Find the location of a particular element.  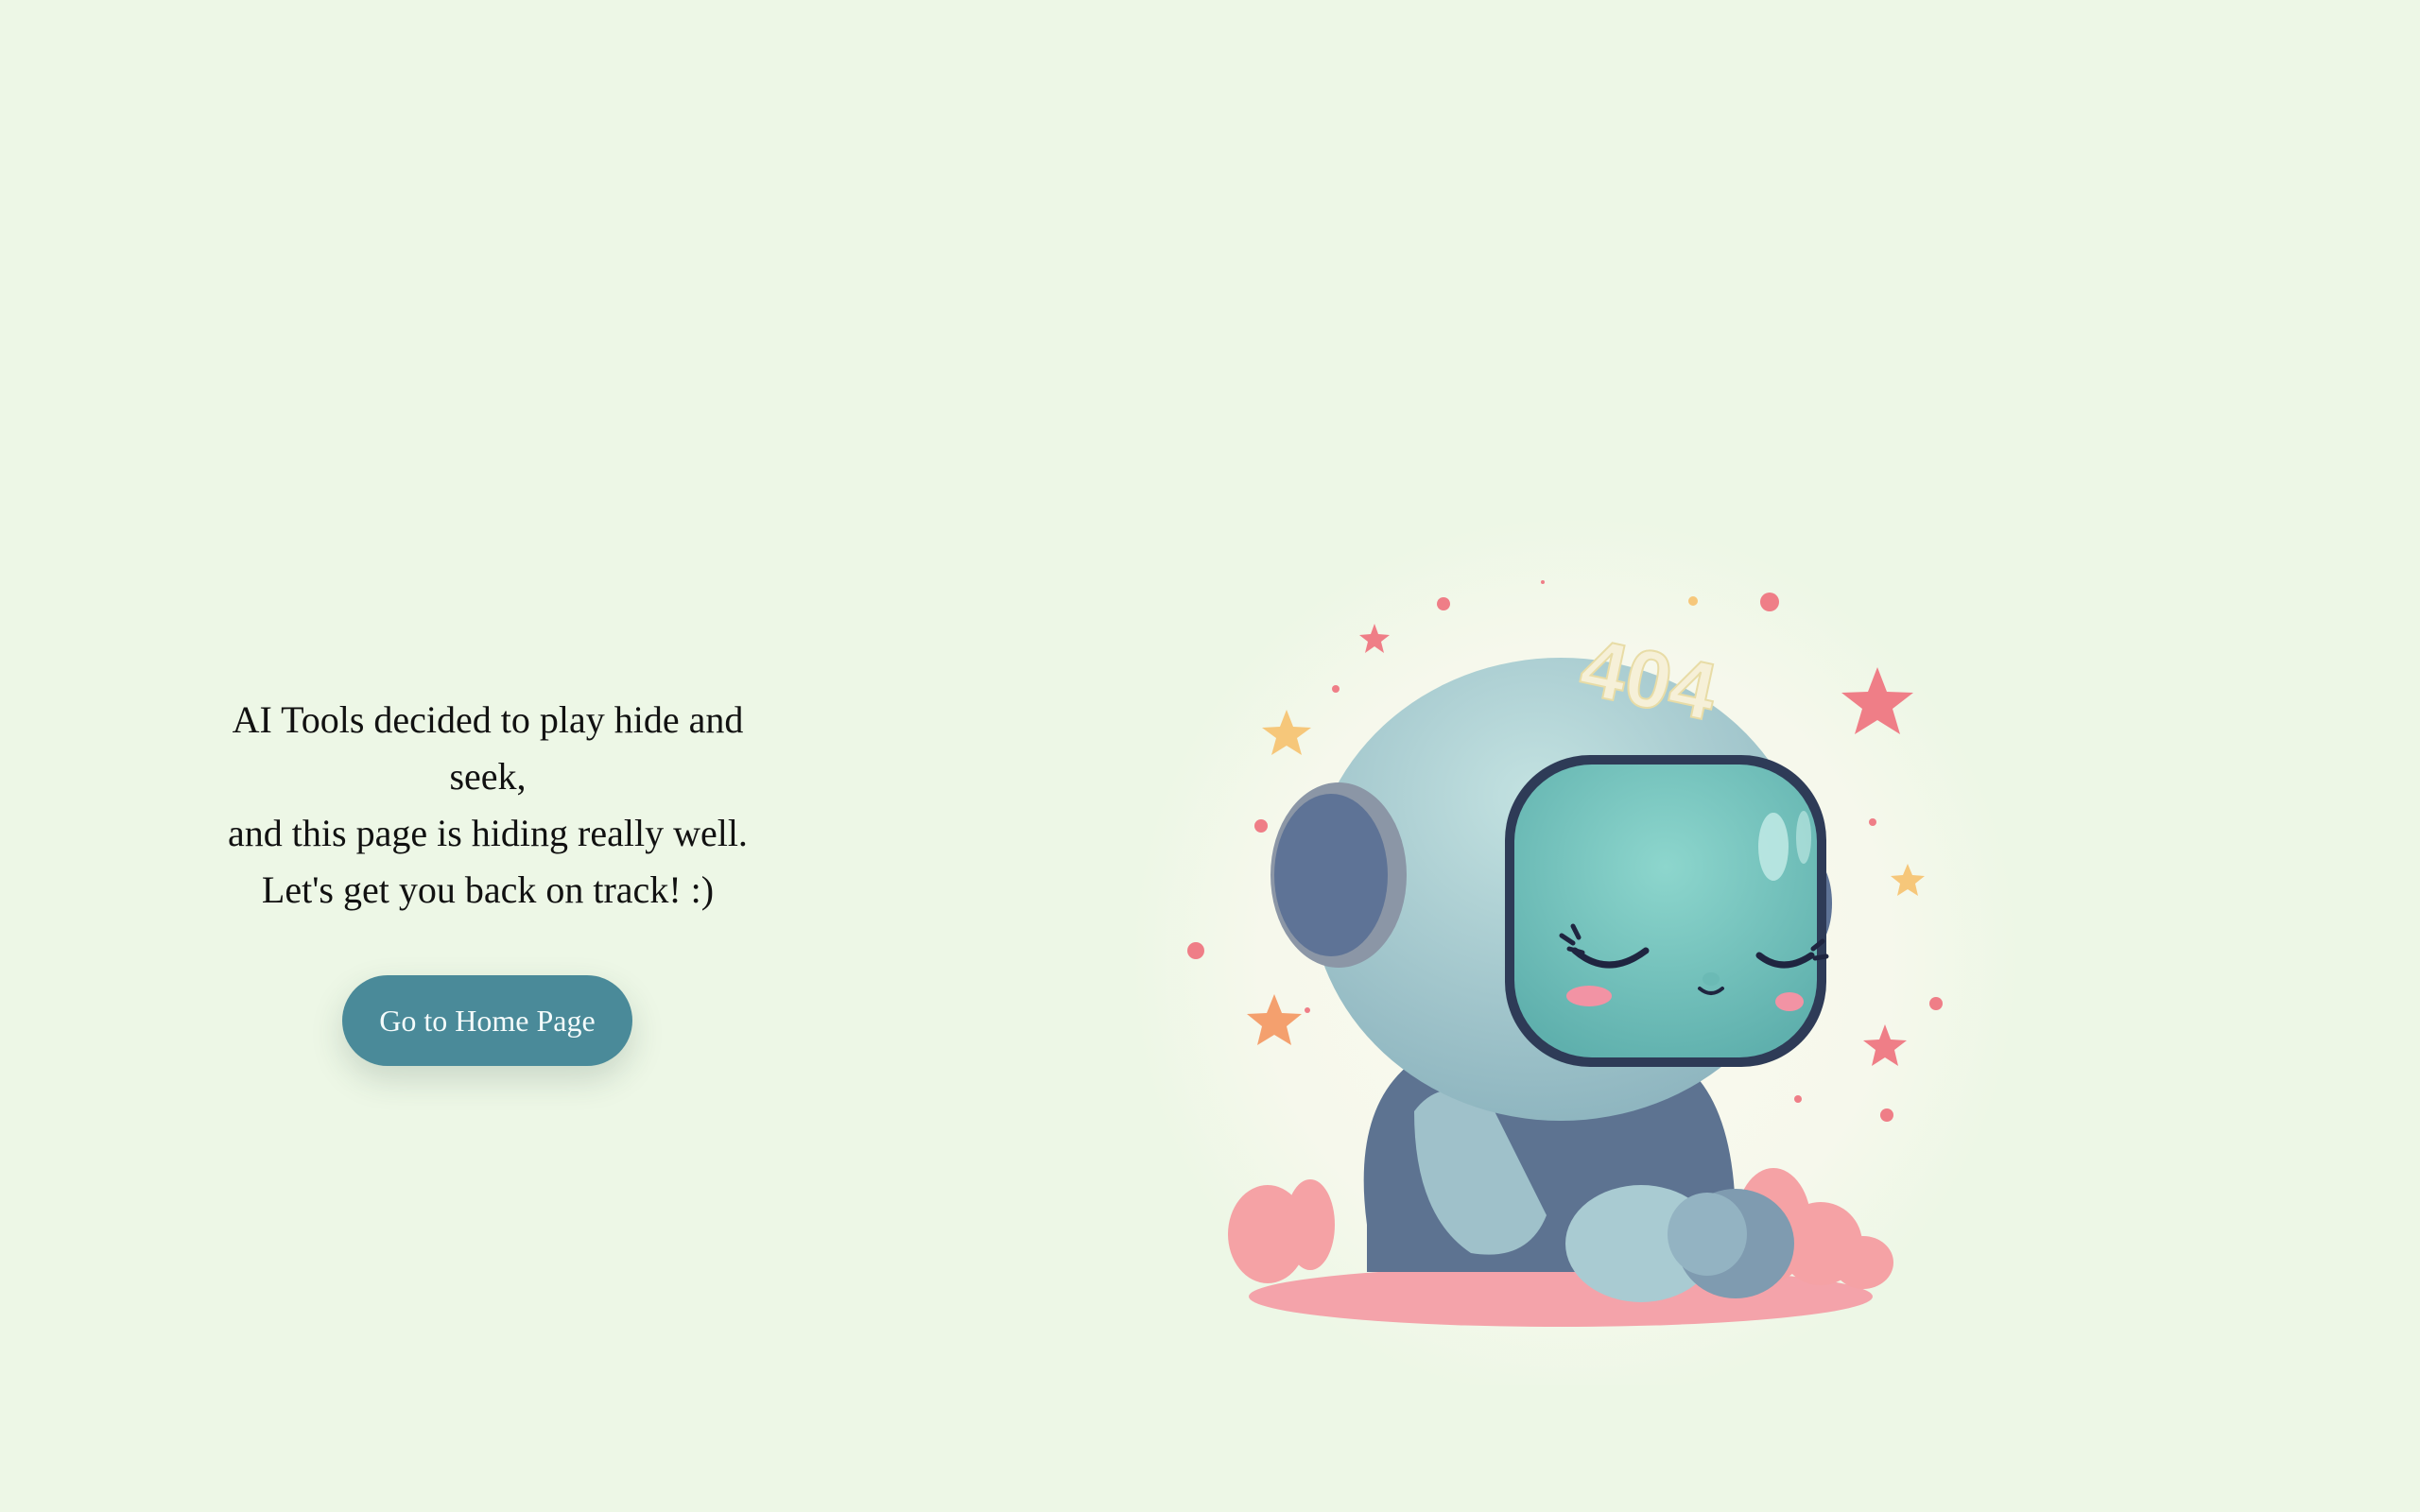

message-line-2: seek, is located at coordinates (488, 776).